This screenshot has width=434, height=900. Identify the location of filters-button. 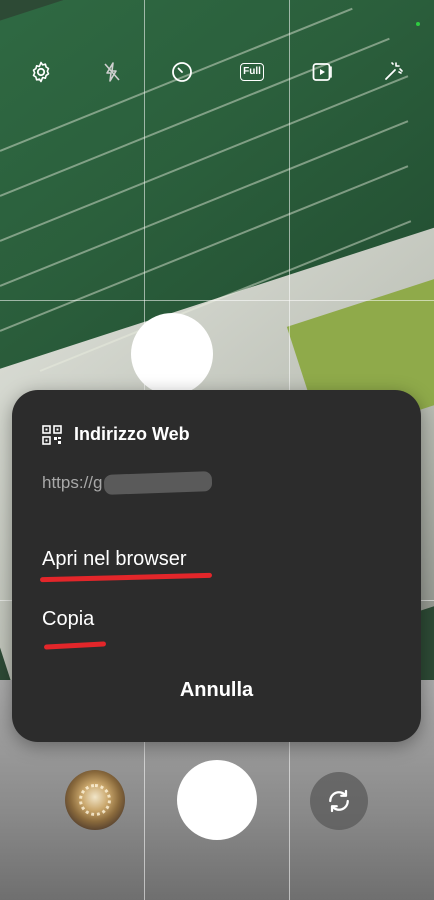
(392, 72).